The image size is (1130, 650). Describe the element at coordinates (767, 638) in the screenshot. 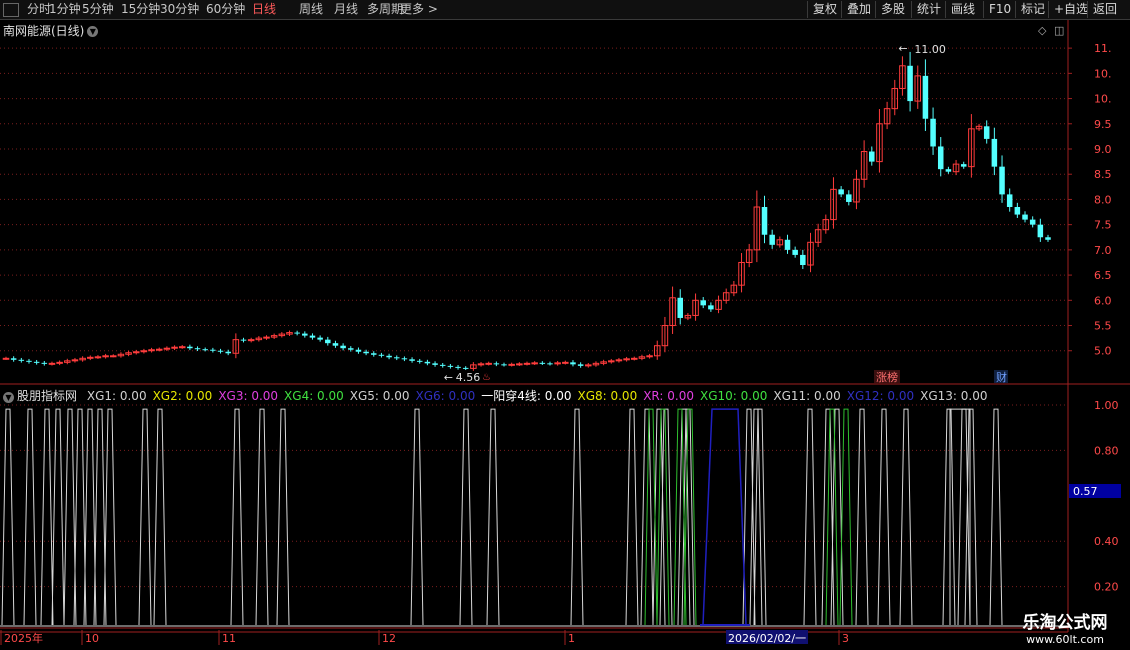

I see `date-cursor-label: 2026/02/02/一` at that location.